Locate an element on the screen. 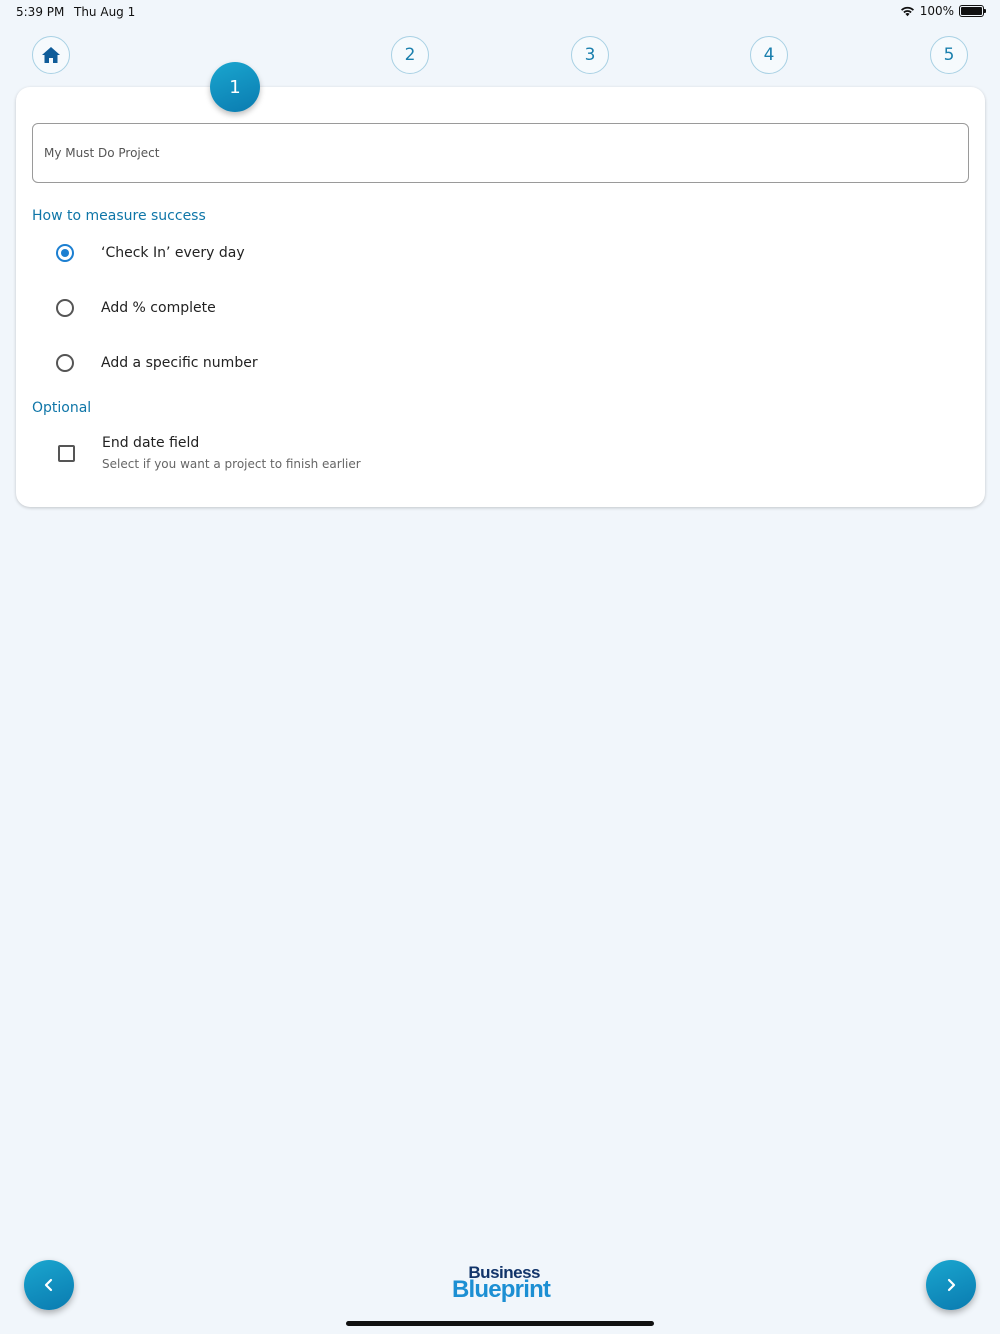 The height and width of the screenshot is (1334, 1000). step-5-button: 5 is located at coordinates (949, 55).